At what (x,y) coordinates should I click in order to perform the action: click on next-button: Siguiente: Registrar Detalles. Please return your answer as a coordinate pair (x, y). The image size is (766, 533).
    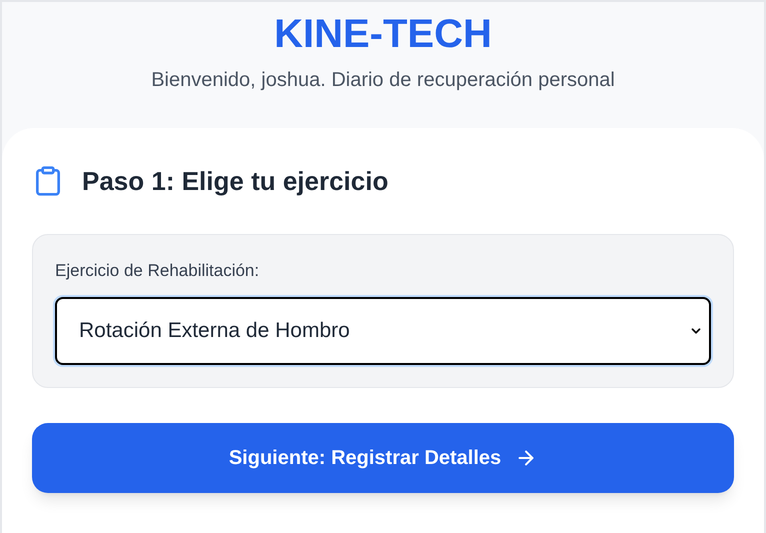
    Looking at the image, I should click on (383, 458).